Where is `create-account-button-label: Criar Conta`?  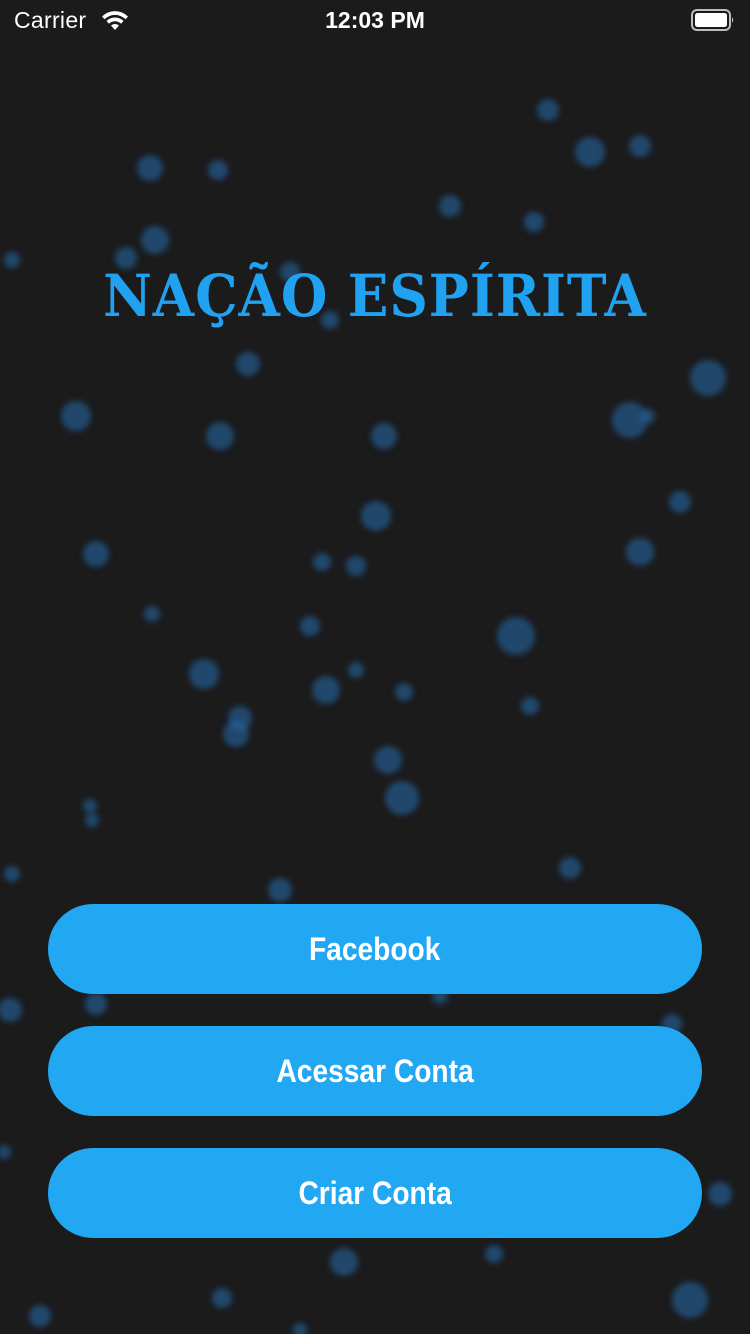
create-account-button-label: Criar Conta is located at coordinates (375, 1192).